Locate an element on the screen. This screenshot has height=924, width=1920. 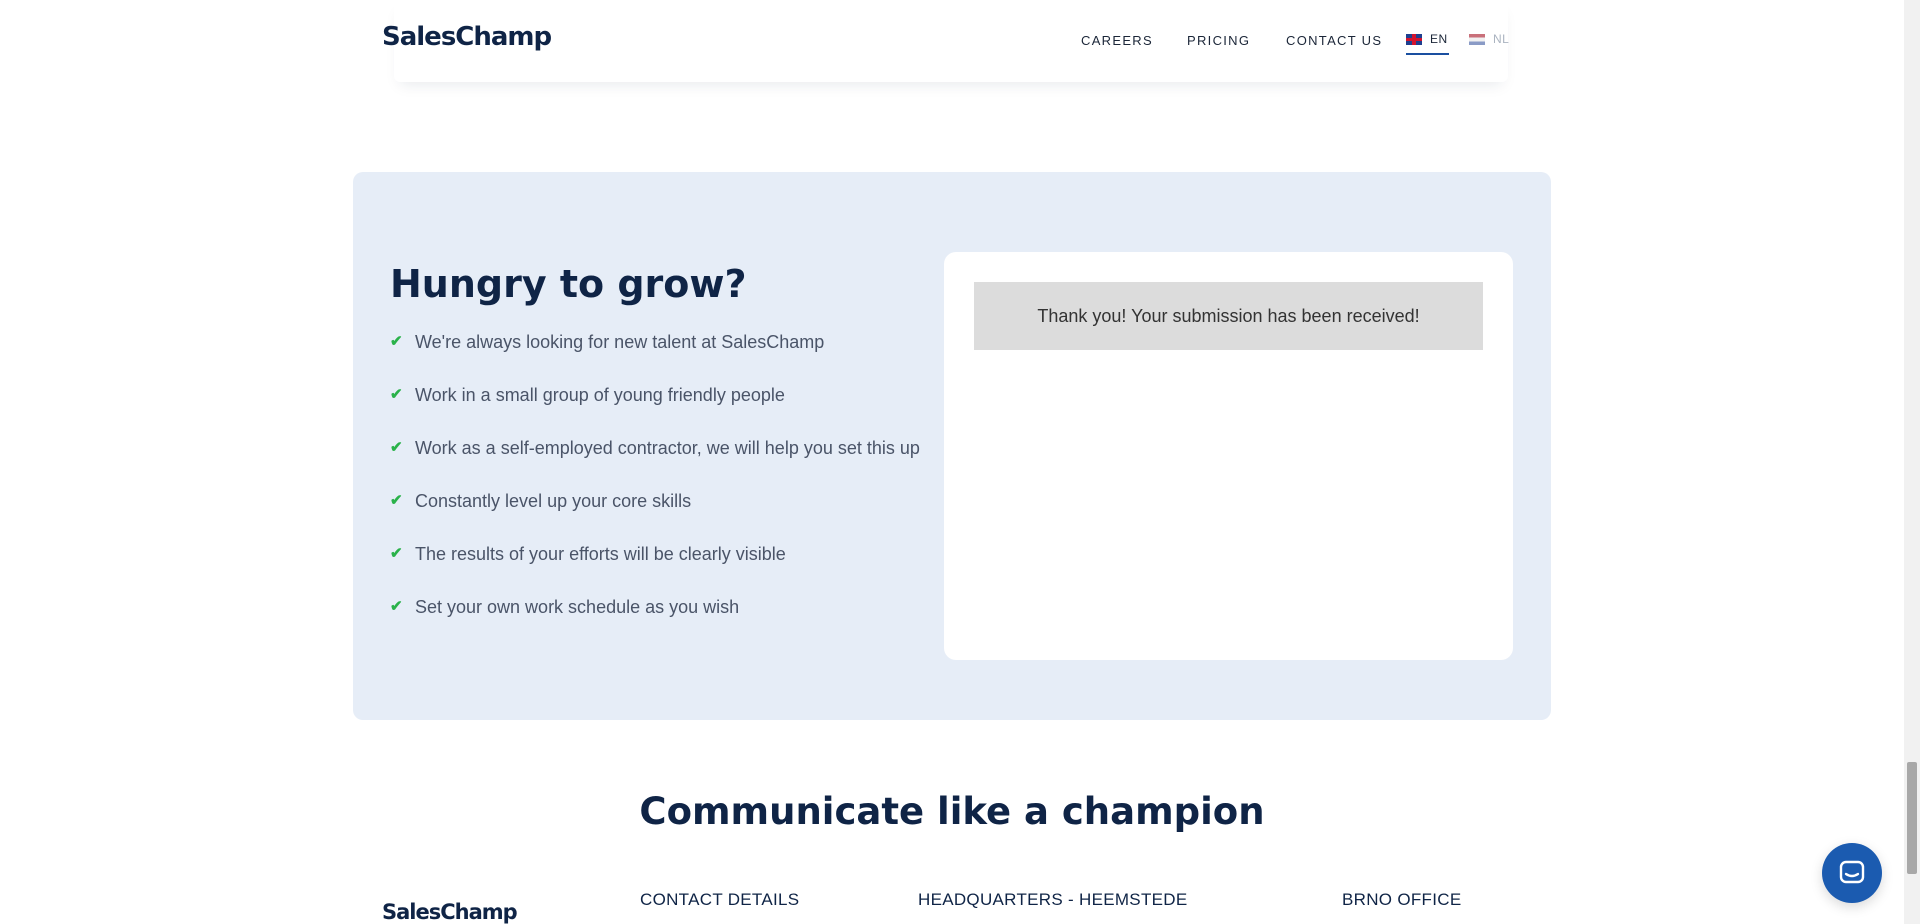
perk-text: Set your own work schedule as you wish is located at coordinates (577, 607).